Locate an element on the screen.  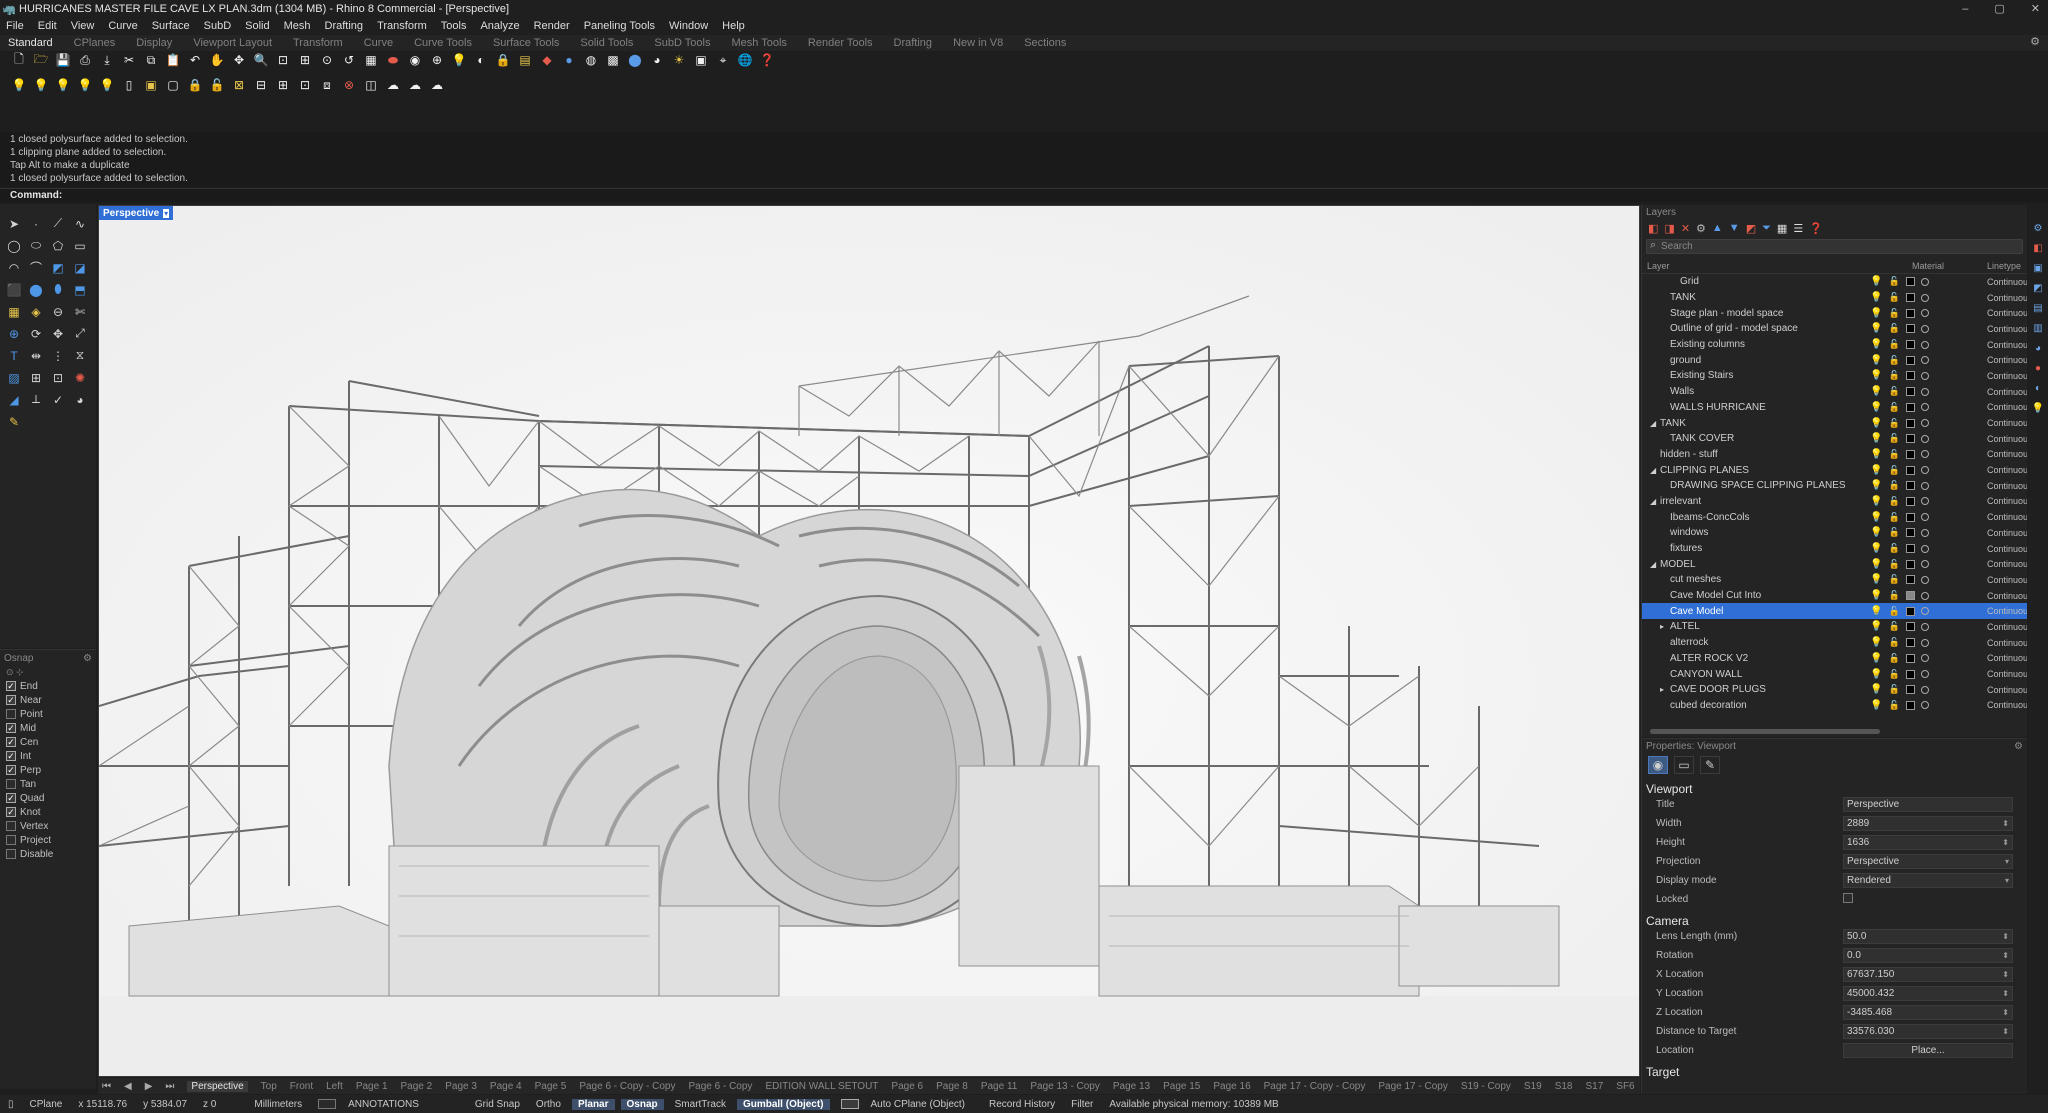
view-tab: SF6 is located at coordinates (1625, 1086).